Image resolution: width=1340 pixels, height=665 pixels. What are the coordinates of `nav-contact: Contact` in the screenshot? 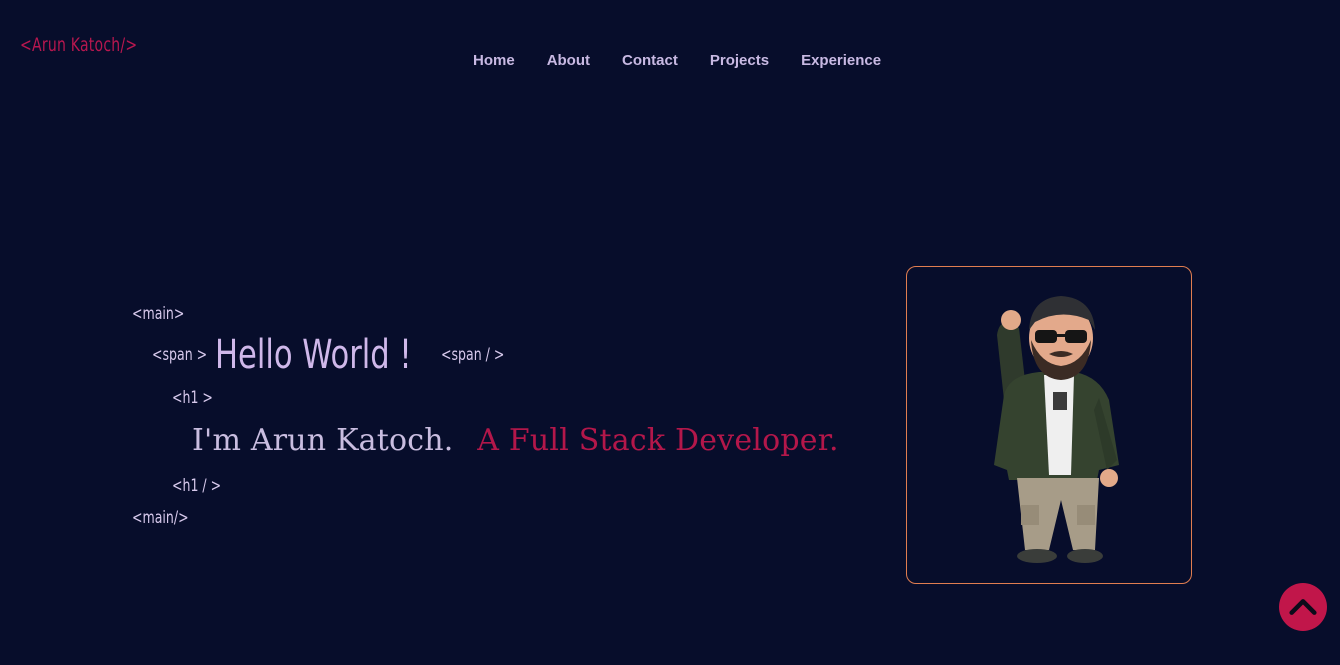 It's located at (650, 60).